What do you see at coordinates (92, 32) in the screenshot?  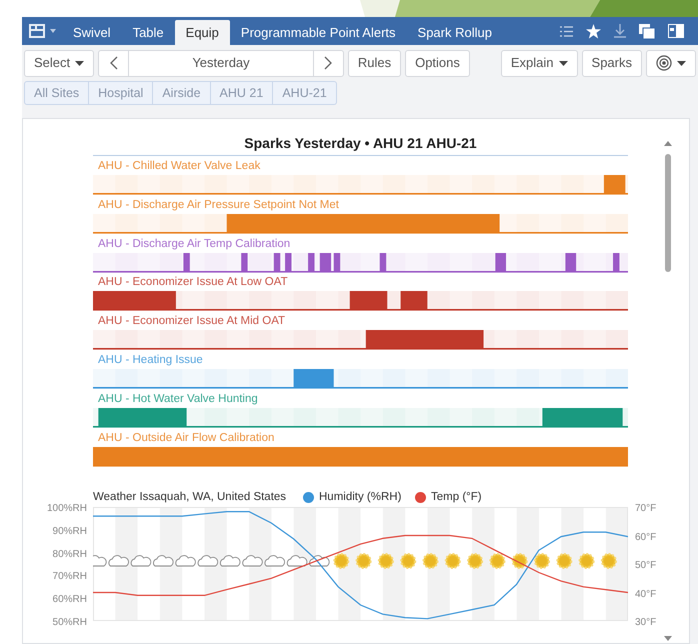 I see `nav-tab: Swivel` at bounding box center [92, 32].